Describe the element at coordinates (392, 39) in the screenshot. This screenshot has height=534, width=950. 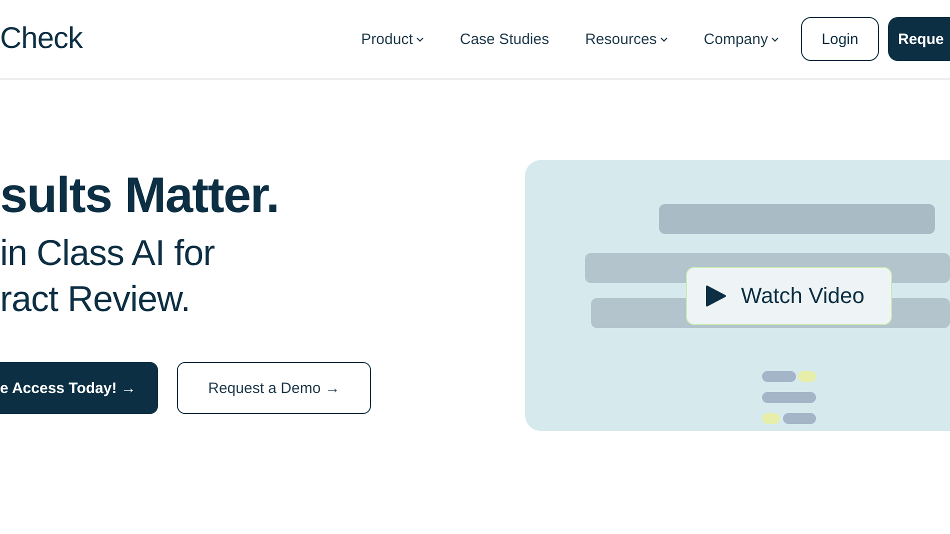
I see `nav-link: Product` at that location.